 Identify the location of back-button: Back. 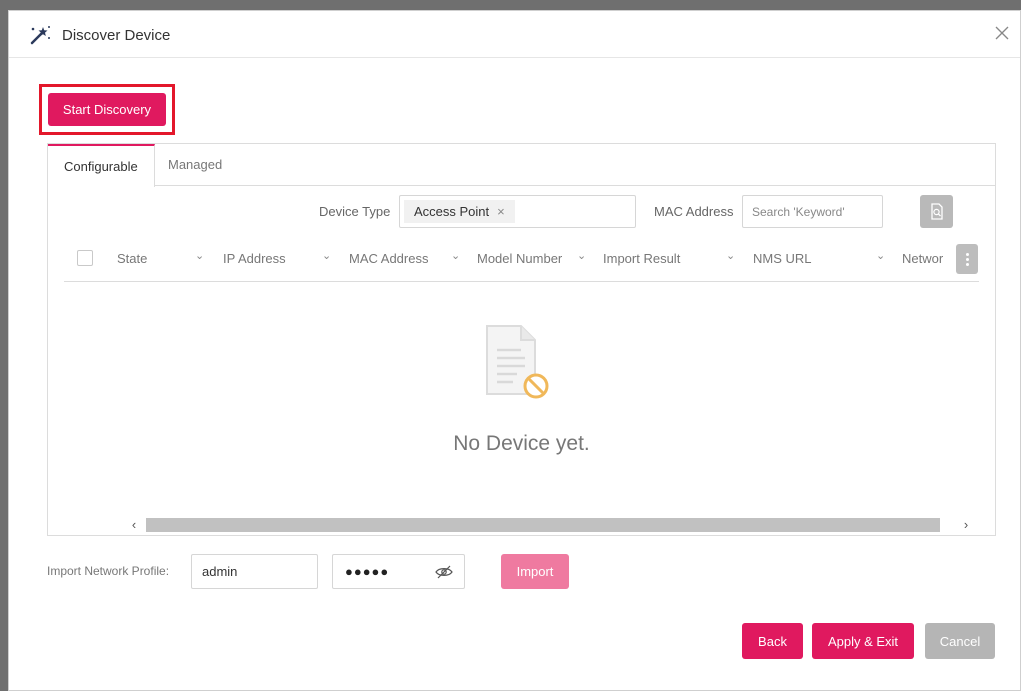
(772, 641).